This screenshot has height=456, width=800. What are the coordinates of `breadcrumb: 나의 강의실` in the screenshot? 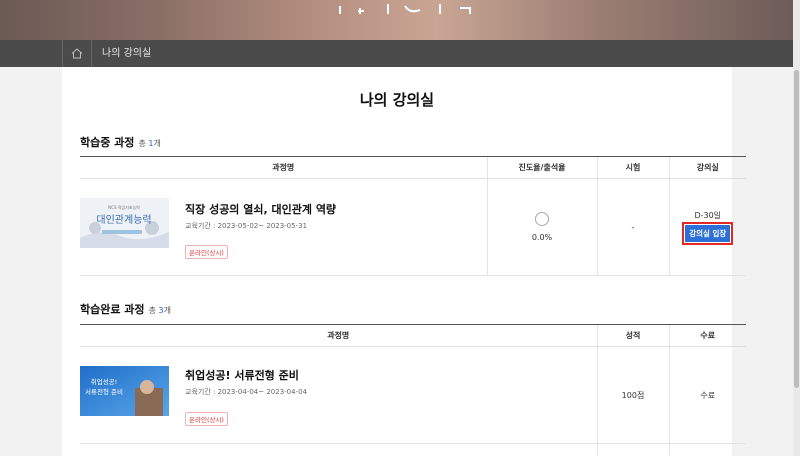 It's located at (396, 53).